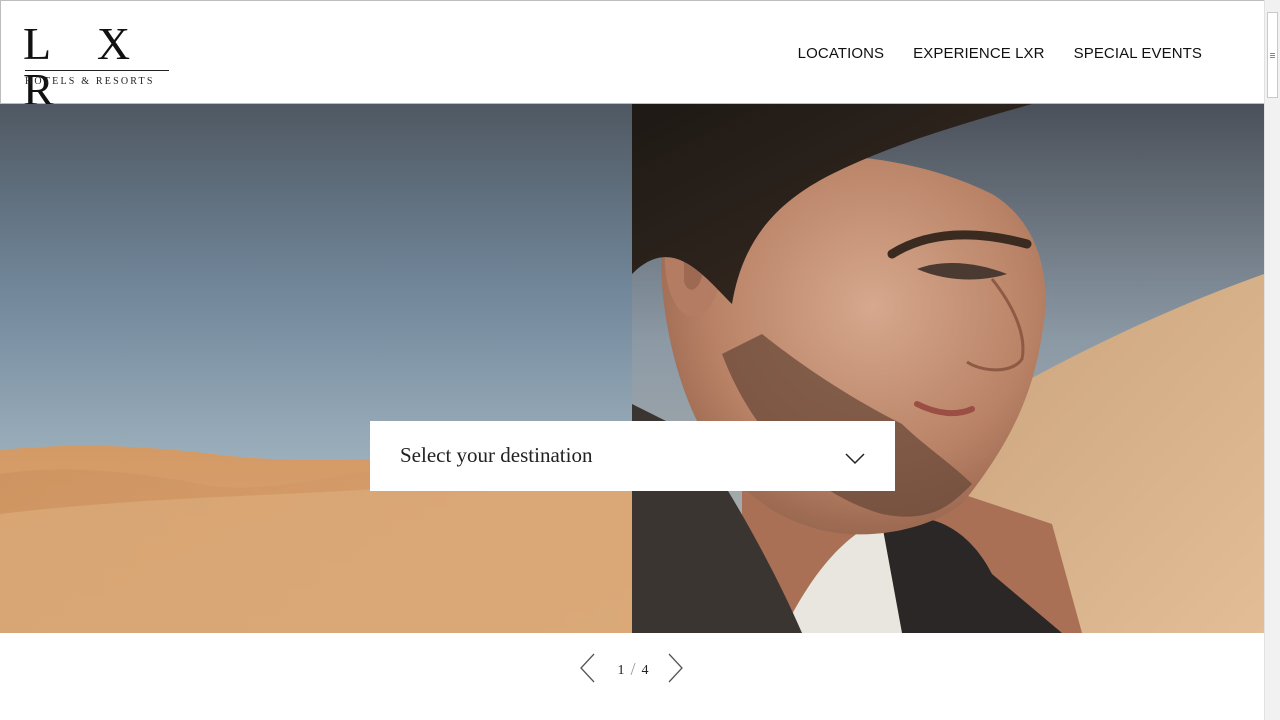  Describe the element at coordinates (978, 53) in the screenshot. I see `nav-experience-lxr: EXPERIENCE LXR` at that location.